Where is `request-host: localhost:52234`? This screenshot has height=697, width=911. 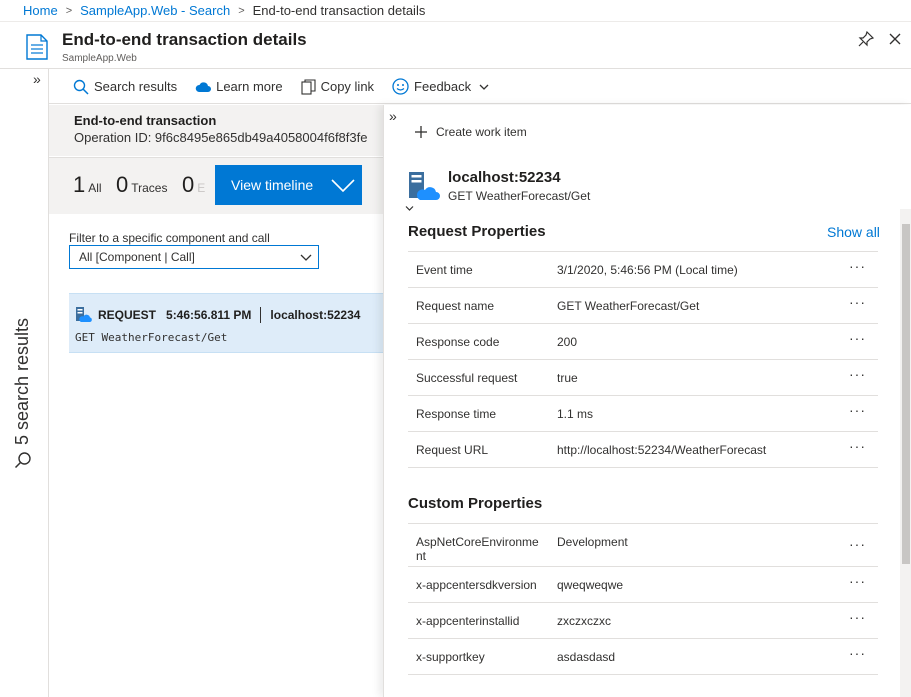 request-host: localhost:52234 is located at coordinates (315, 314).